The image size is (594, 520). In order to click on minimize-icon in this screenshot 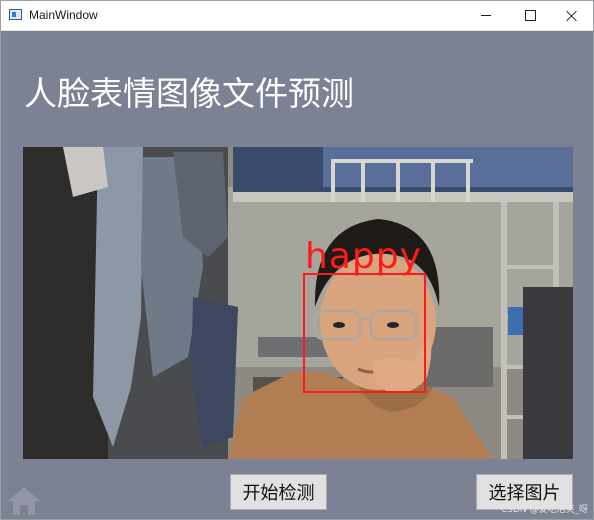, I will do `click(486, 15)`.